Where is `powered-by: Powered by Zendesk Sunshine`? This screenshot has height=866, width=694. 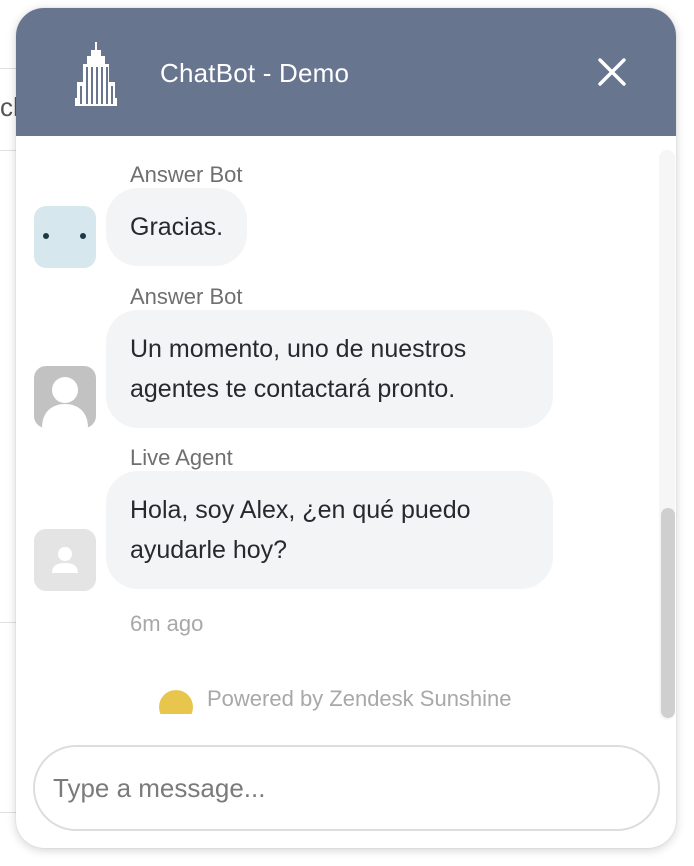 powered-by: Powered by Zendesk Sunshine is located at coordinates (335, 699).